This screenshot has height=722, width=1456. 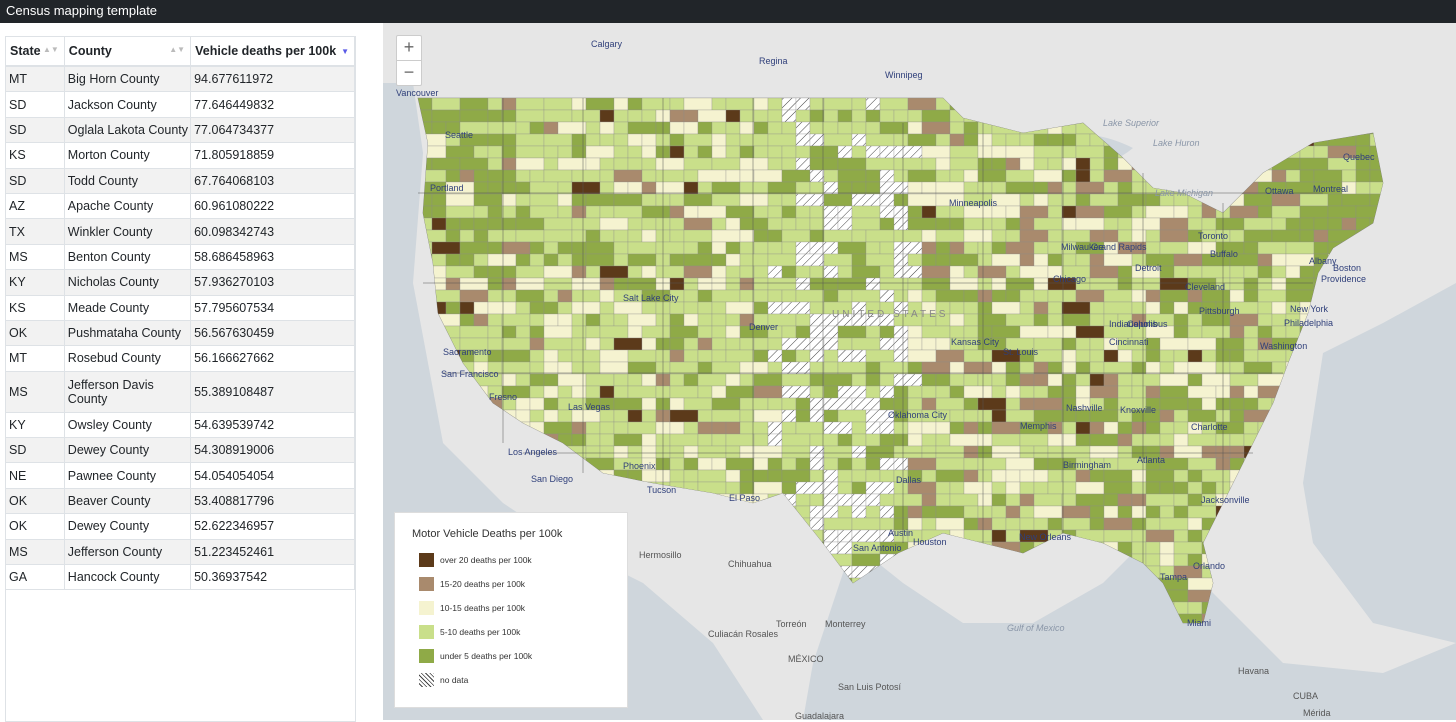 I want to click on column-header-vehicle-deaths: Vehicle deaths per 100k ▼, so click(x=272, y=52).